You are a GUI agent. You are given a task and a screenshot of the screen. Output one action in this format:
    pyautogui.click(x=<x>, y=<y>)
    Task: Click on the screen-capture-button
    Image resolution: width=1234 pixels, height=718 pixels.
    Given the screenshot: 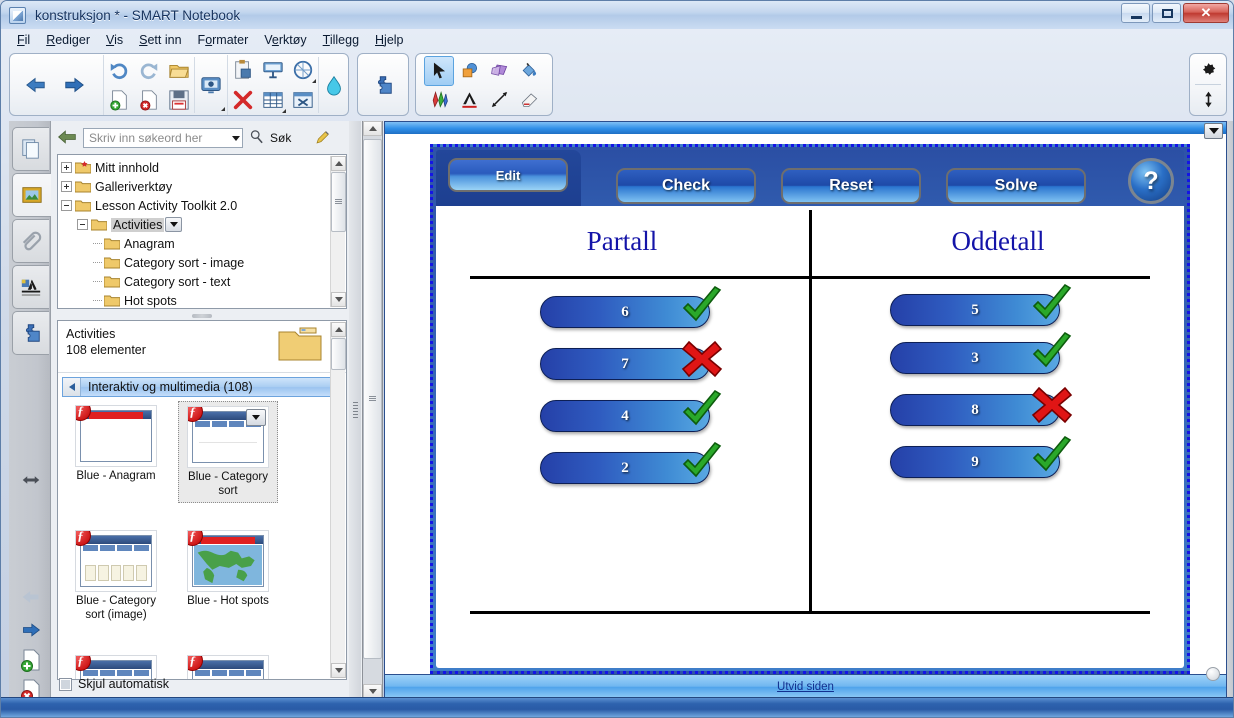 What is the action you would take?
    pyautogui.click(x=273, y=70)
    